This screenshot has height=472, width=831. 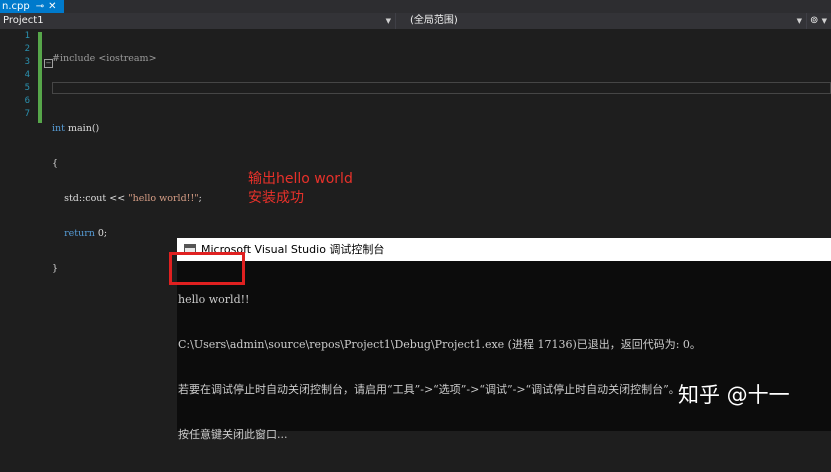 What do you see at coordinates (27, 114) in the screenshot?
I see `line-number: 7` at bounding box center [27, 114].